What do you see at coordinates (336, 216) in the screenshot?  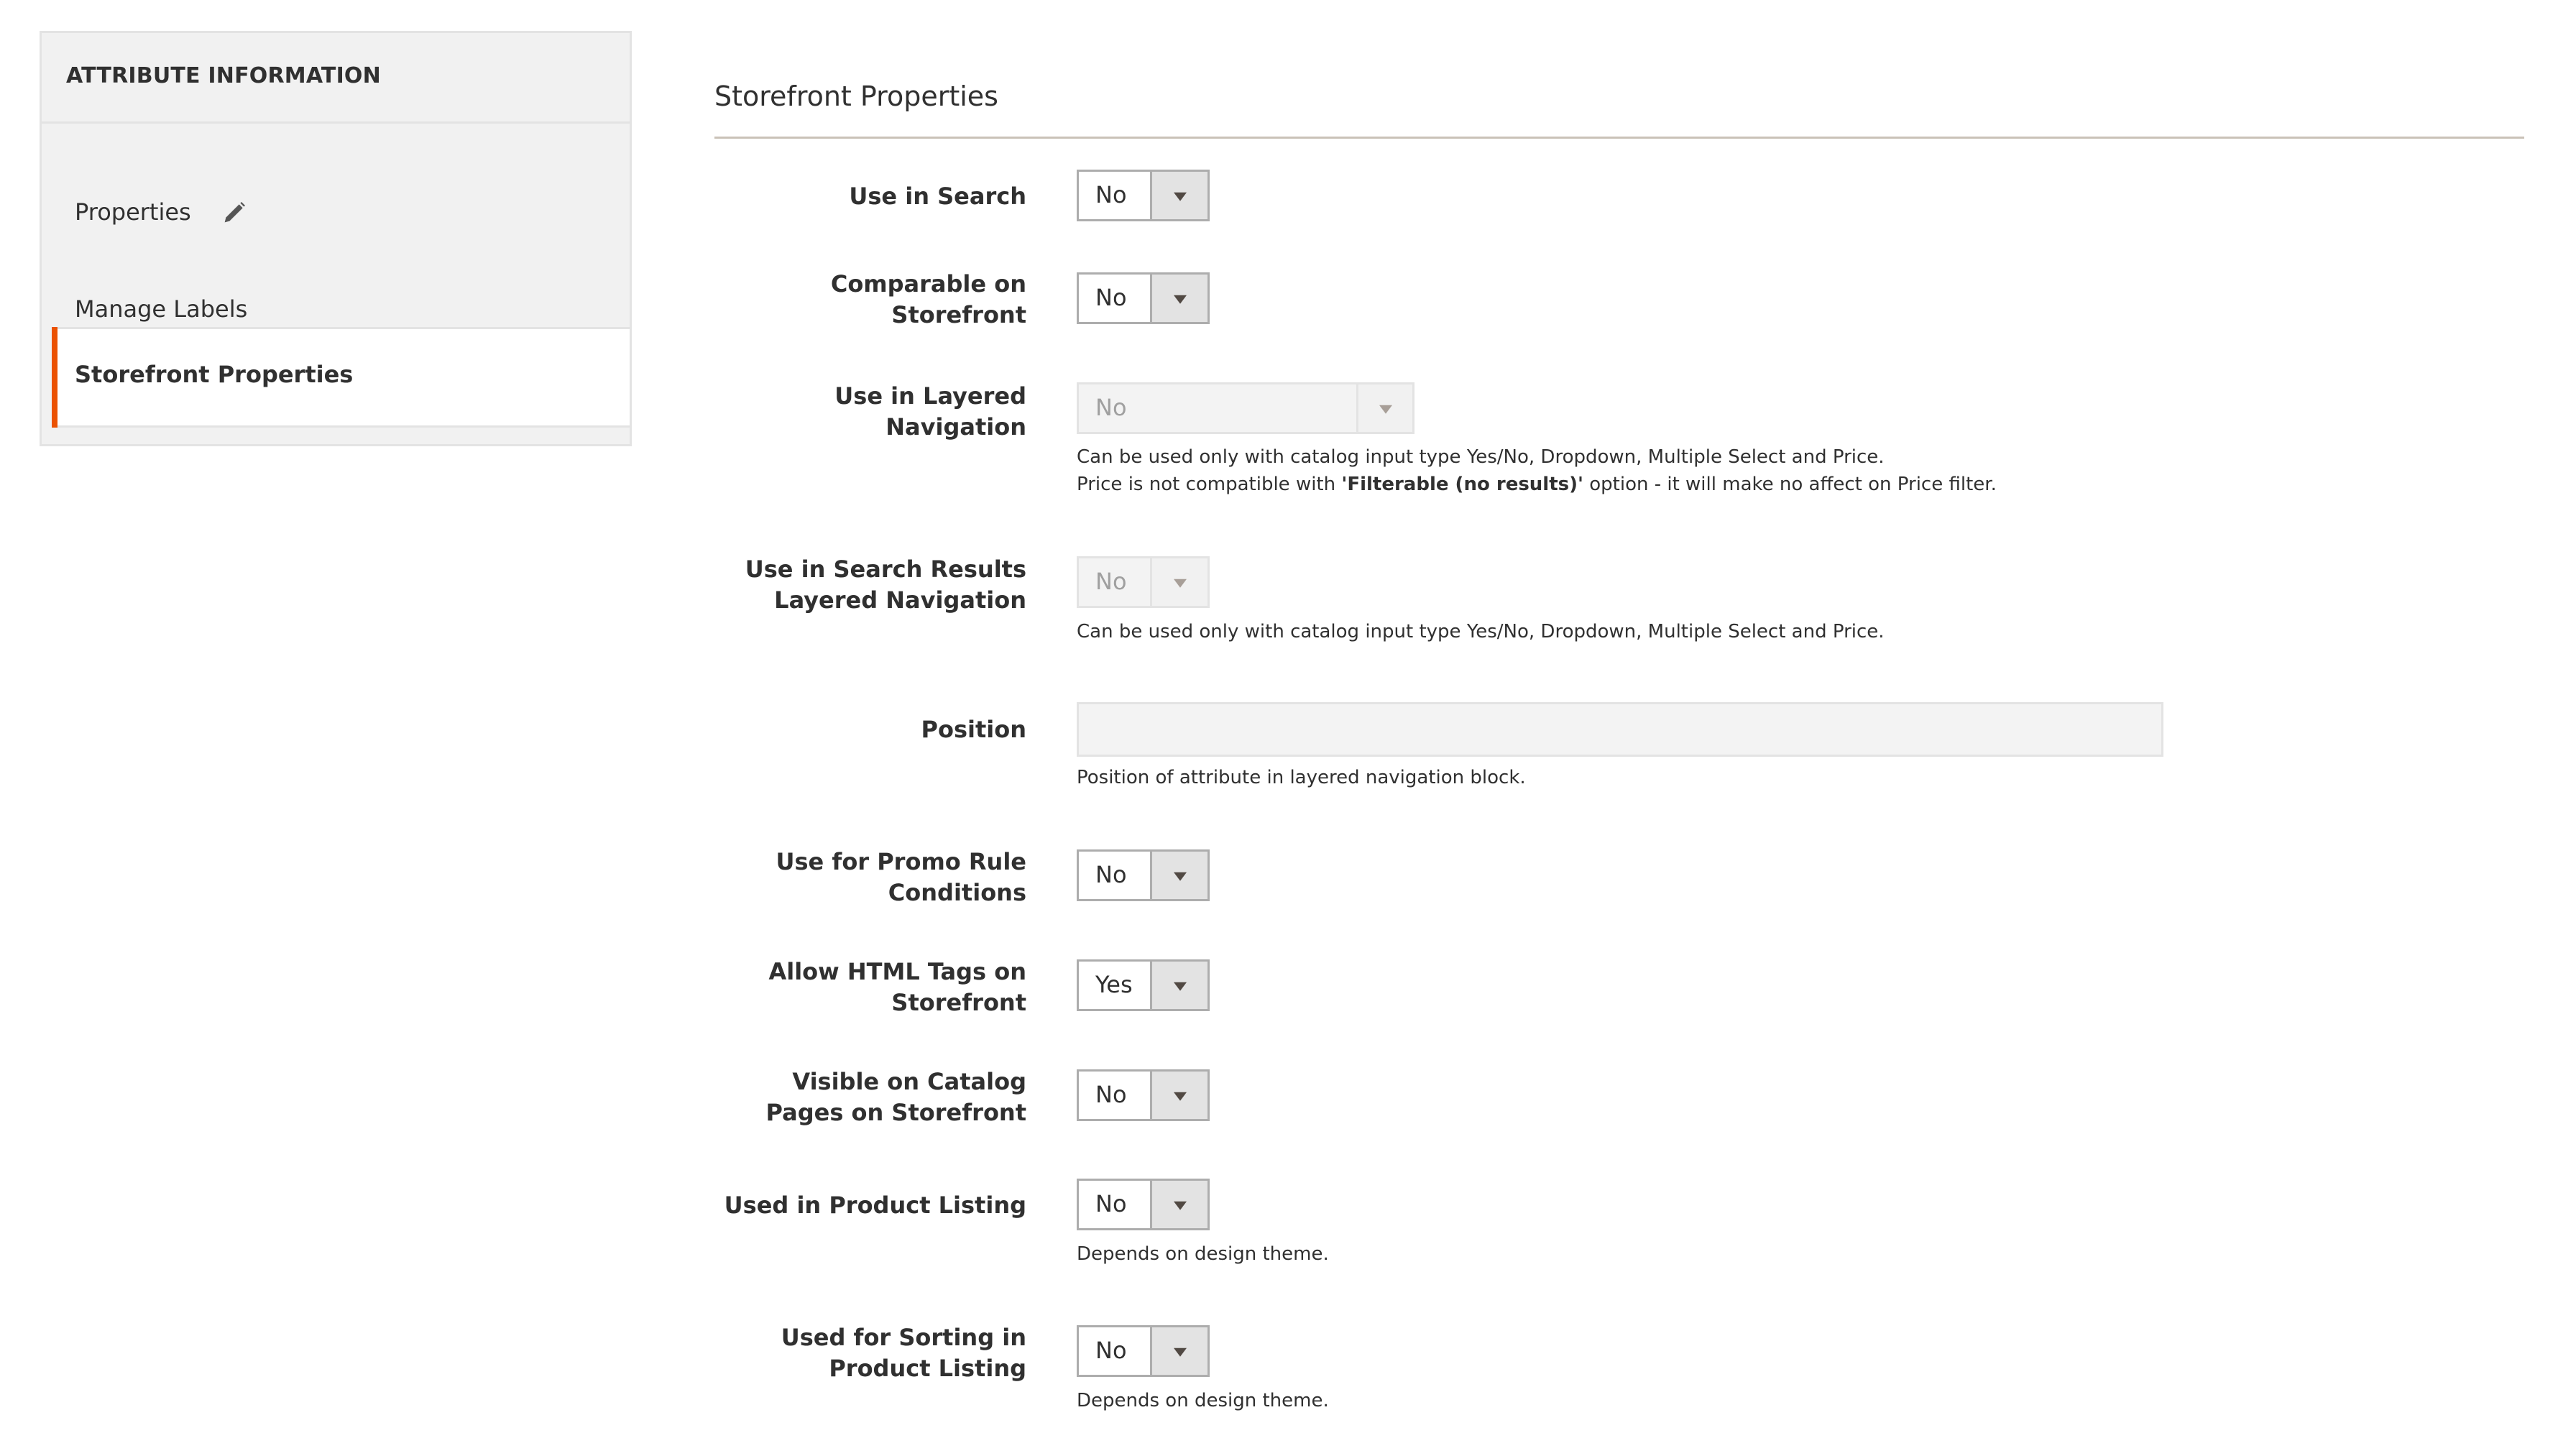 I see `sidebar-item-properties: Properties` at bounding box center [336, 216].